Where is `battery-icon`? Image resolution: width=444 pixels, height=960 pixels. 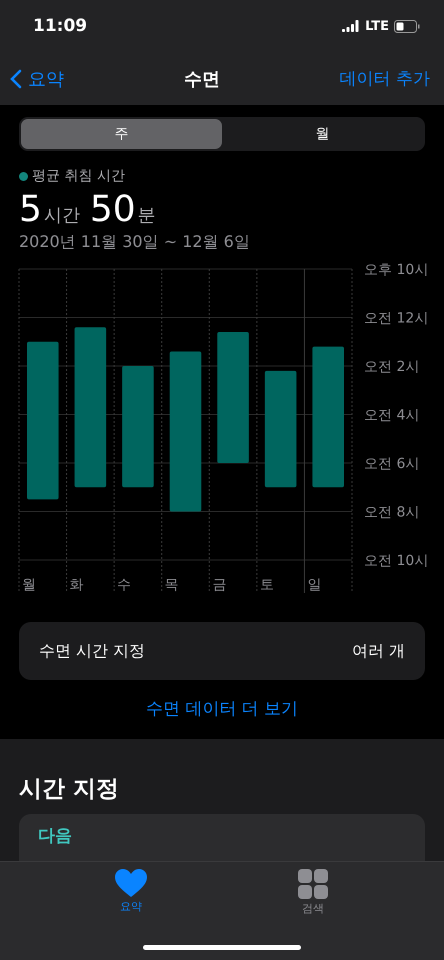
battery-icon is located at coordinates (407, 26).